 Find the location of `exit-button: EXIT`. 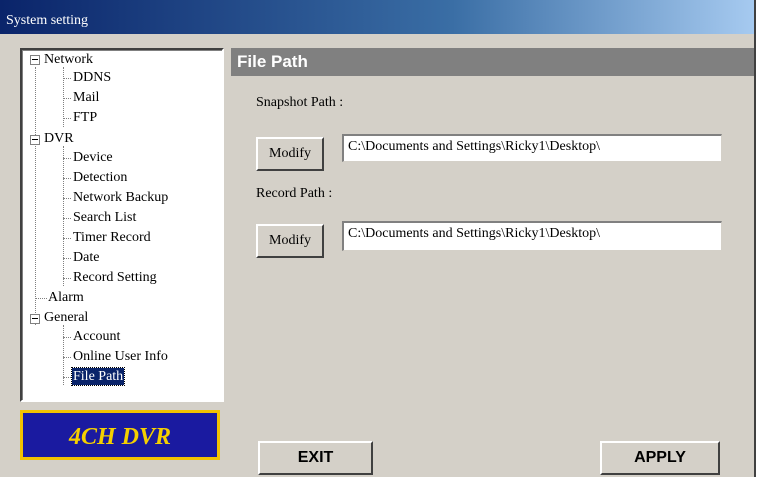

exit-button: EXIT is located at coordinates (315, 458).